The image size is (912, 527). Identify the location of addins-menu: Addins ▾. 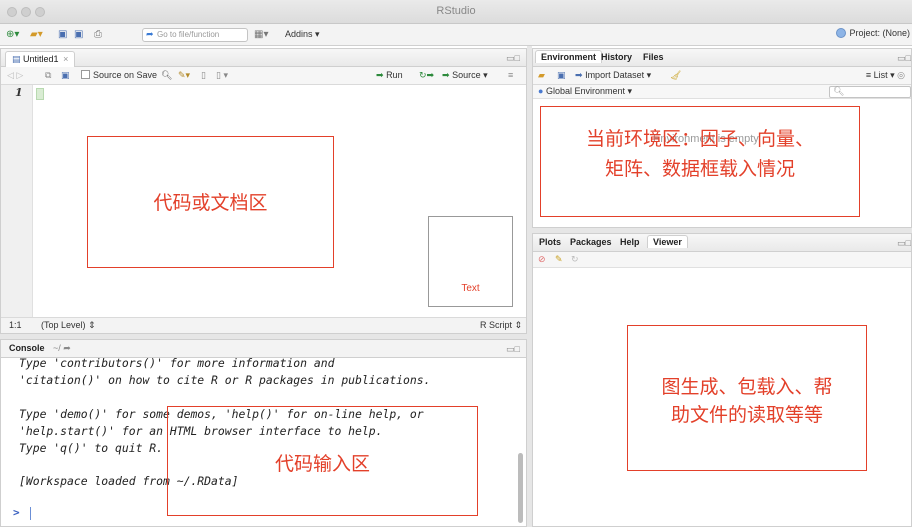
(302, 34).